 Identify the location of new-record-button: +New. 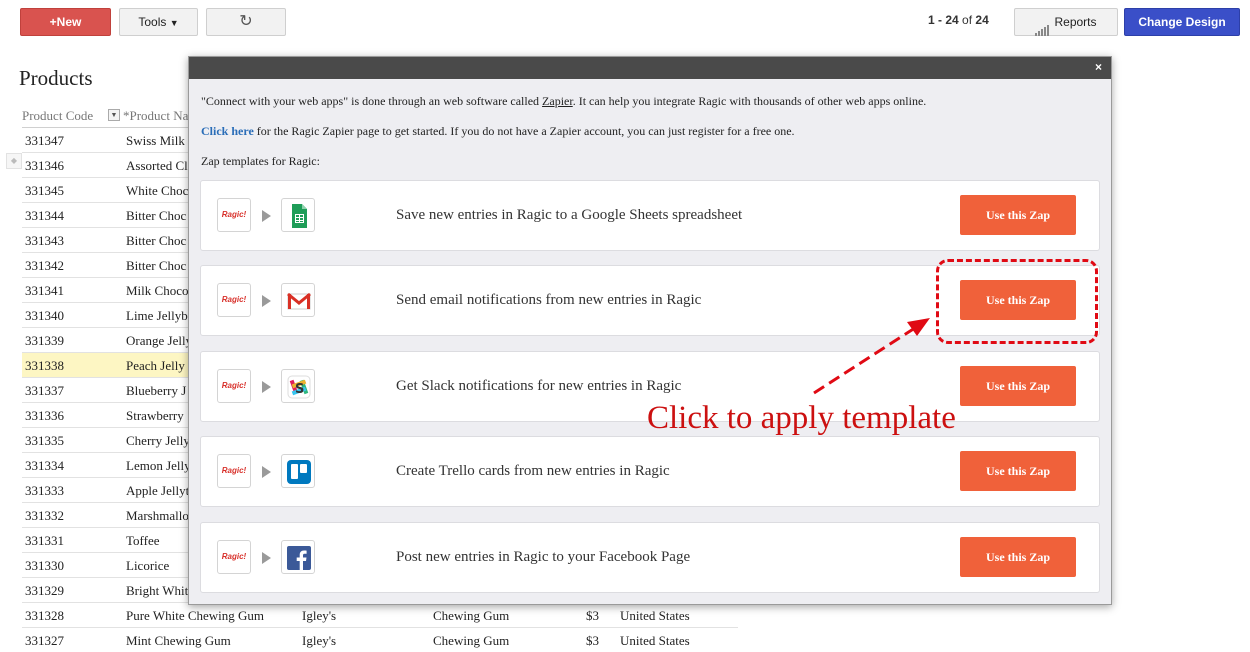
(65, 22).